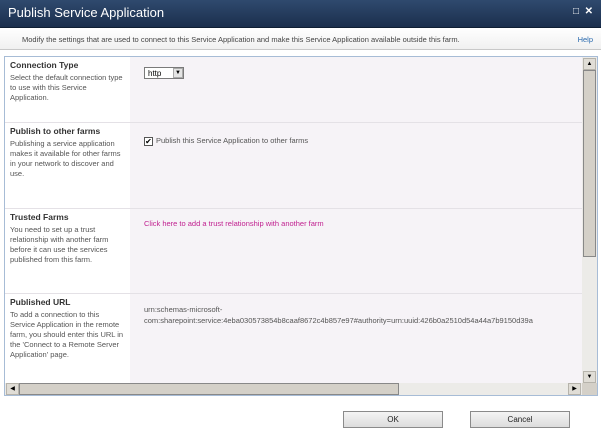  I want to click on vertical-scrollbar: ▲ ▼, so click(589, 220).